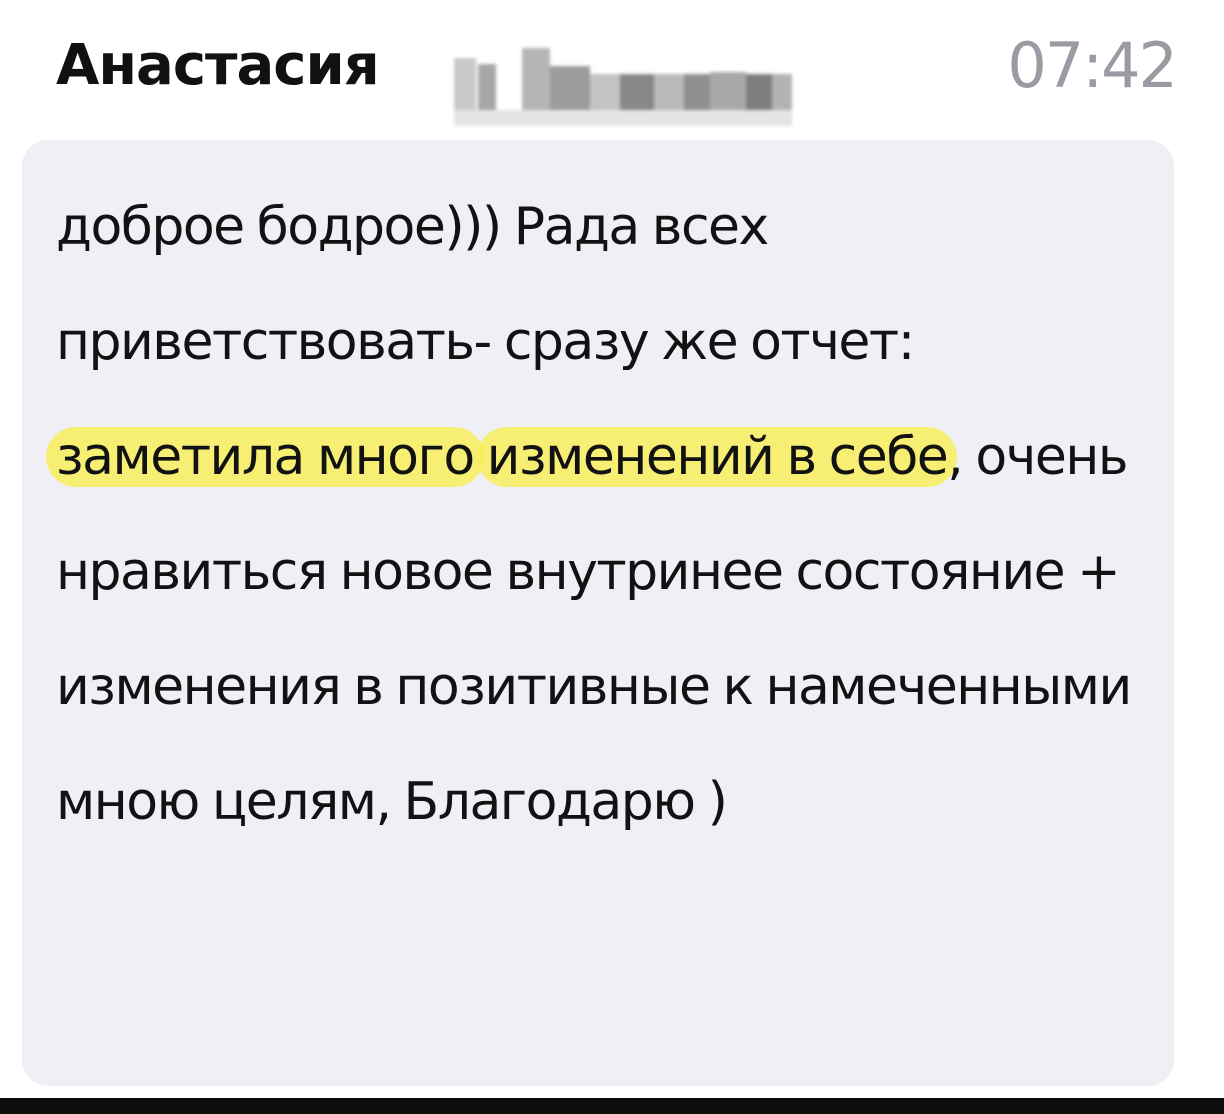 The image size is (1224, 1114). What do you see at coordinates (265, 457) in the screenshot?
I see `highlighted-text: заметила много` at bounding box center [265, 457].